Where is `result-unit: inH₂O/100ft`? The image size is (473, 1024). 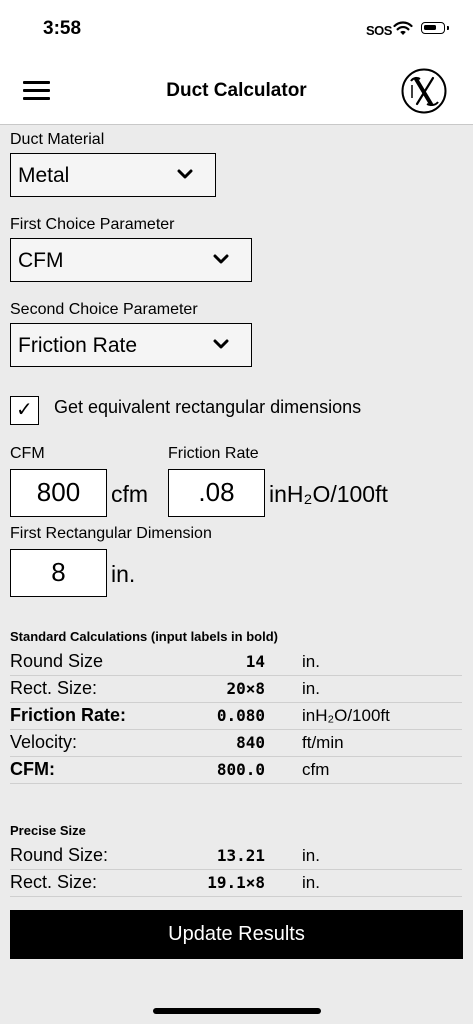
result-unit: inH₂O/100ft is located at coordinates (346, 715).